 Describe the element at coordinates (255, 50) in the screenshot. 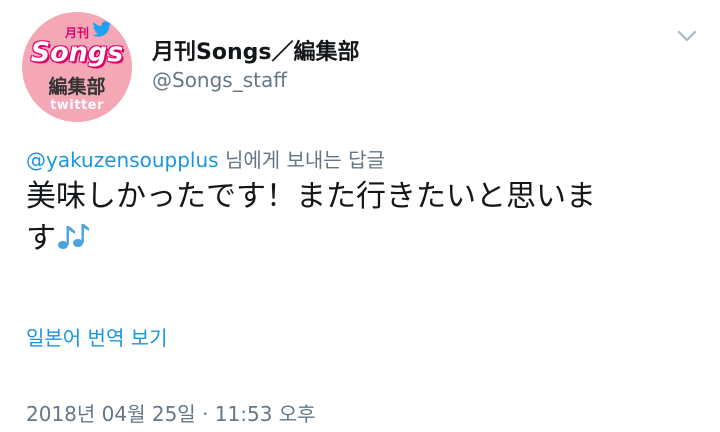

I see `display-name: 月刊Songs／編集部` at that location.